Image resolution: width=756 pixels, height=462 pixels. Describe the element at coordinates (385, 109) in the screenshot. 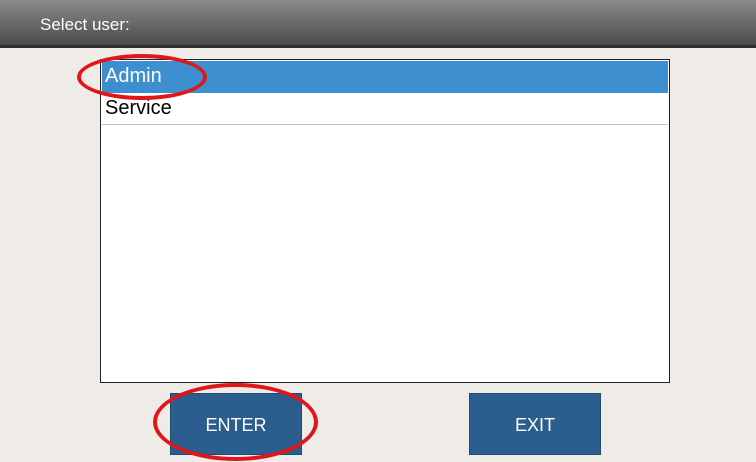

I see `list-item-service: Service` at that location.